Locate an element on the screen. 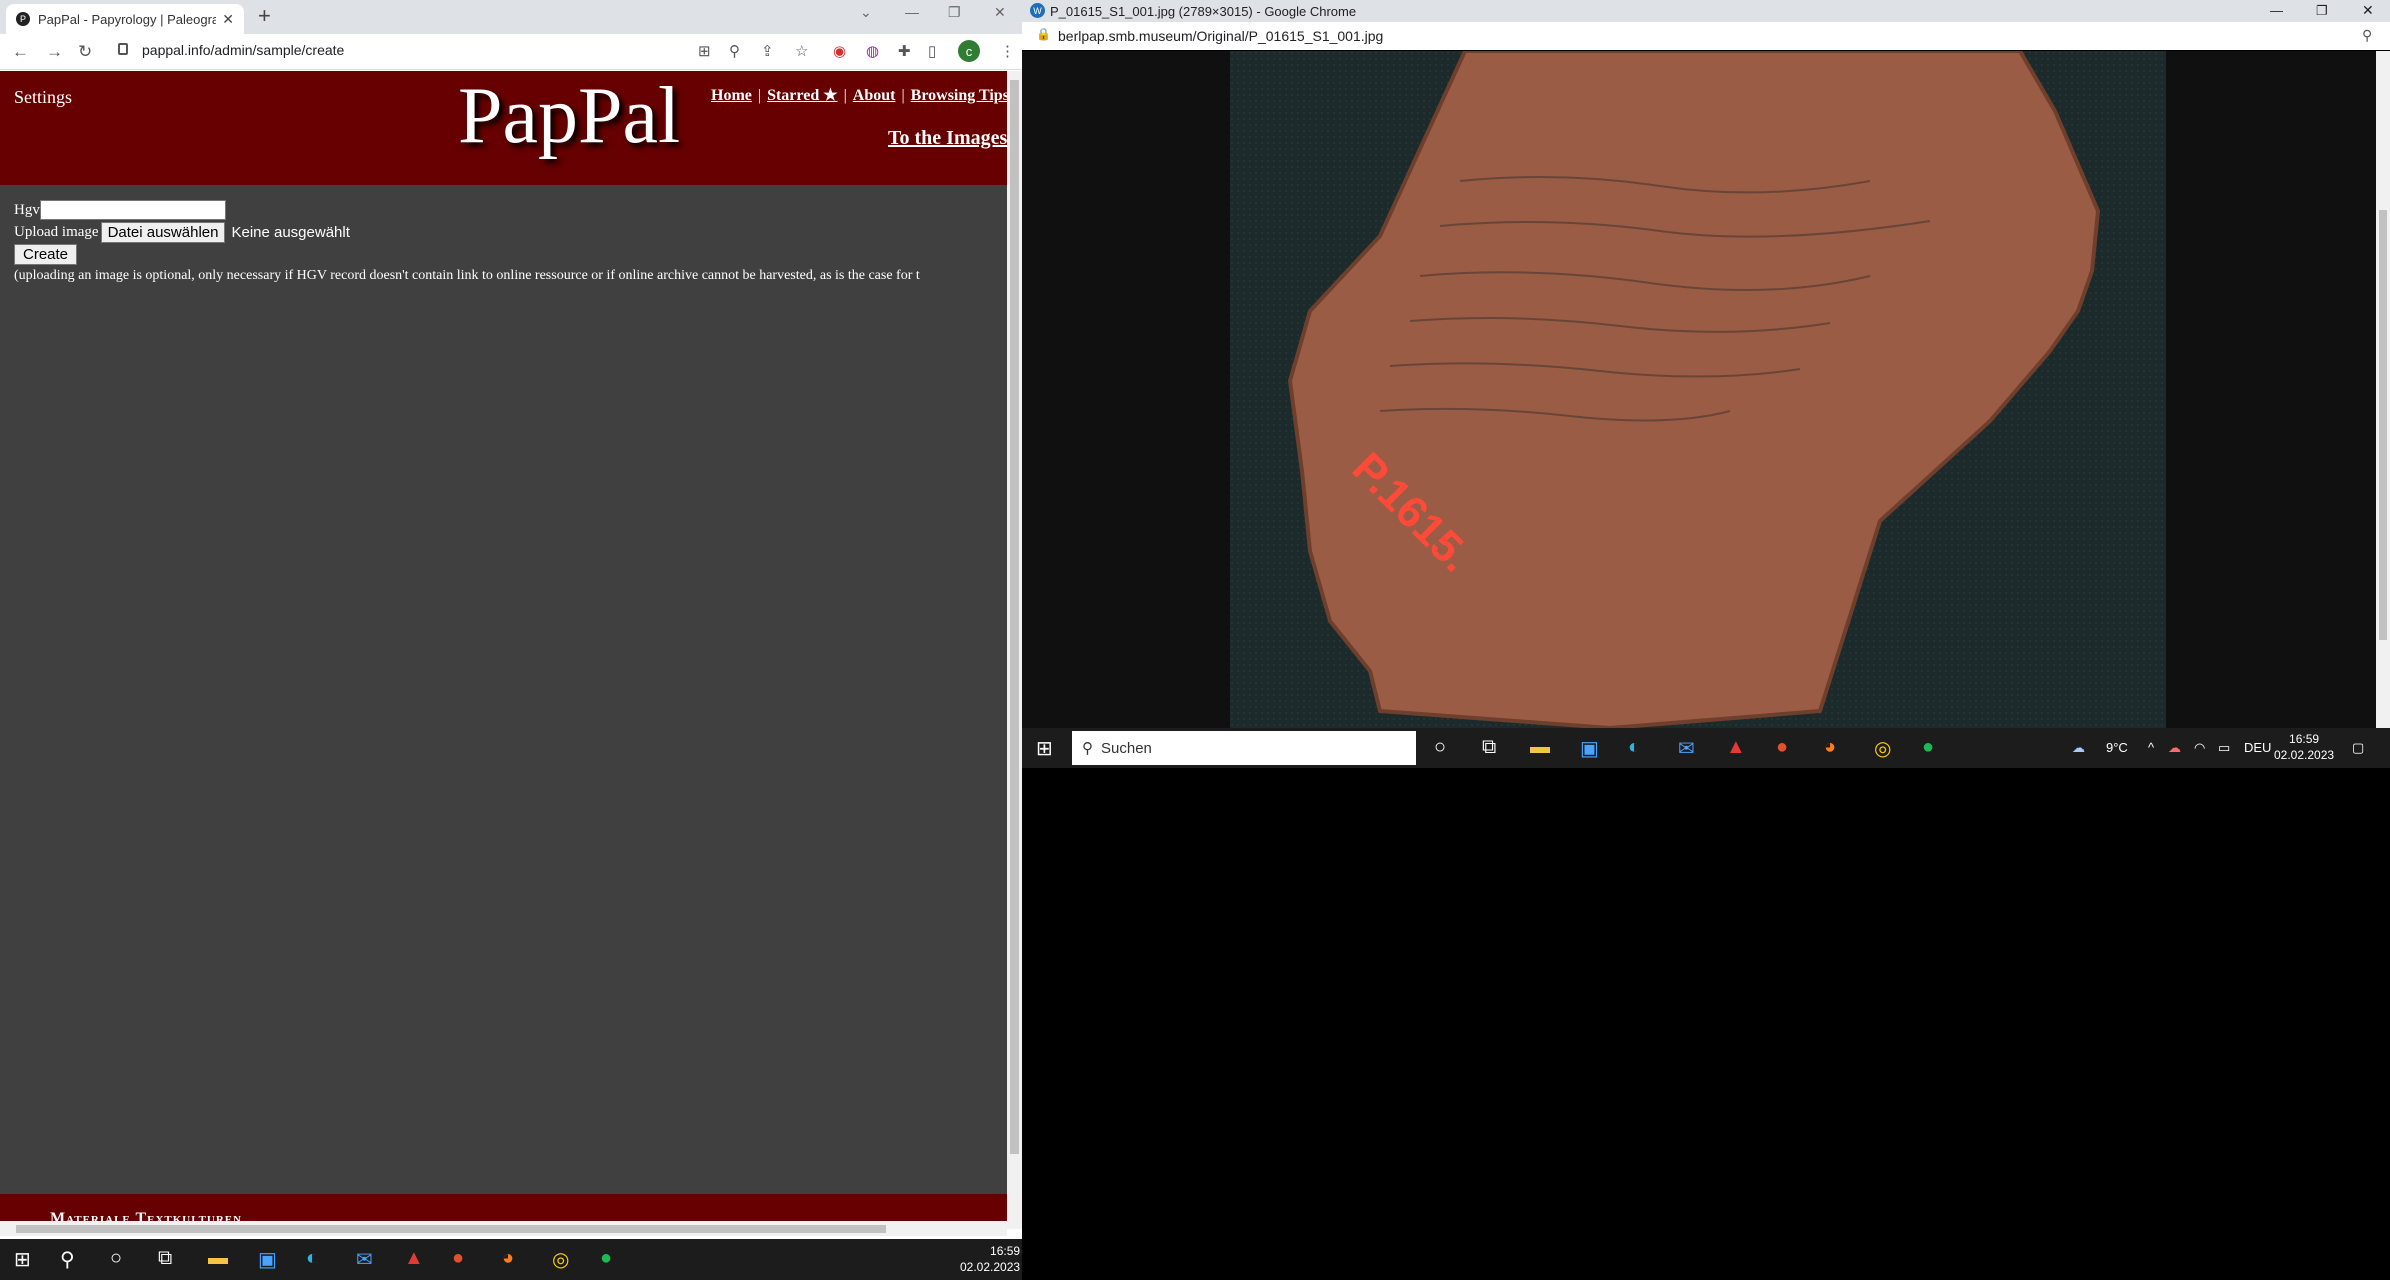 The height and width of the screenshot is (1280, 2390). weather-temp: 9°C is located at coordinates (2117, 747).